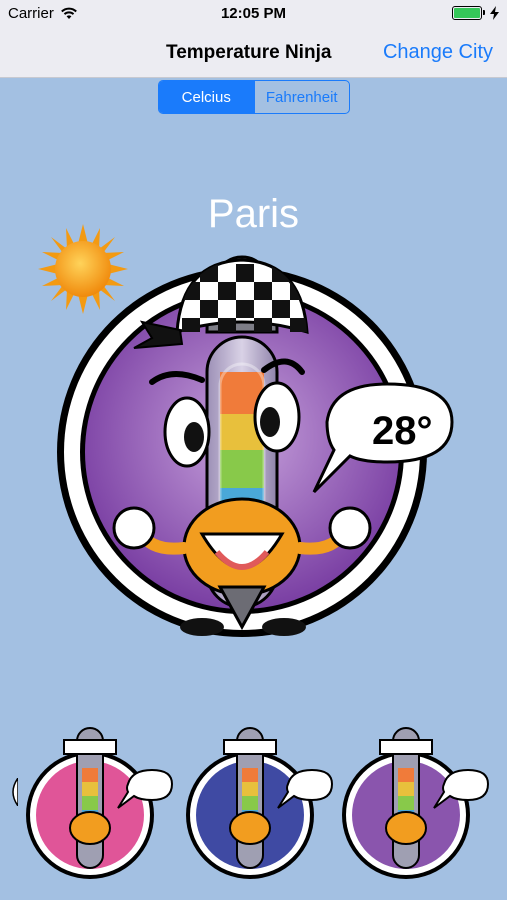 The image size is (507, 900). What do you see at coordinates (438, 52) in the screenshot?
I see `change-city-button: Change City` at bounding box center [438, 52].